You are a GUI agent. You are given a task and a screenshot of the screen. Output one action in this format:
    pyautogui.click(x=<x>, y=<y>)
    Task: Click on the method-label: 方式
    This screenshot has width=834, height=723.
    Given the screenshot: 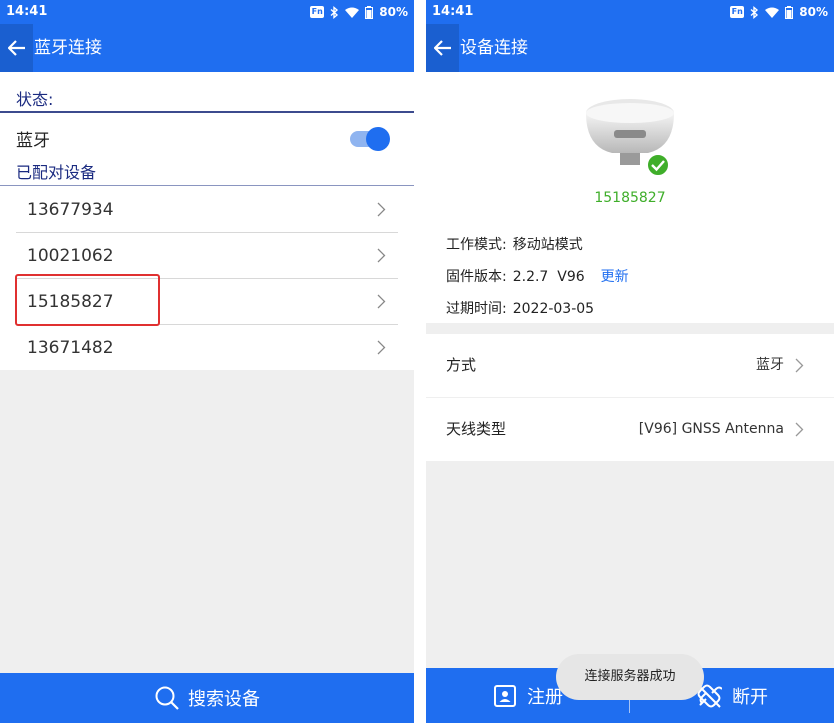 What is the action you would take?
    pyautogui.click(x=461, y=365)
    